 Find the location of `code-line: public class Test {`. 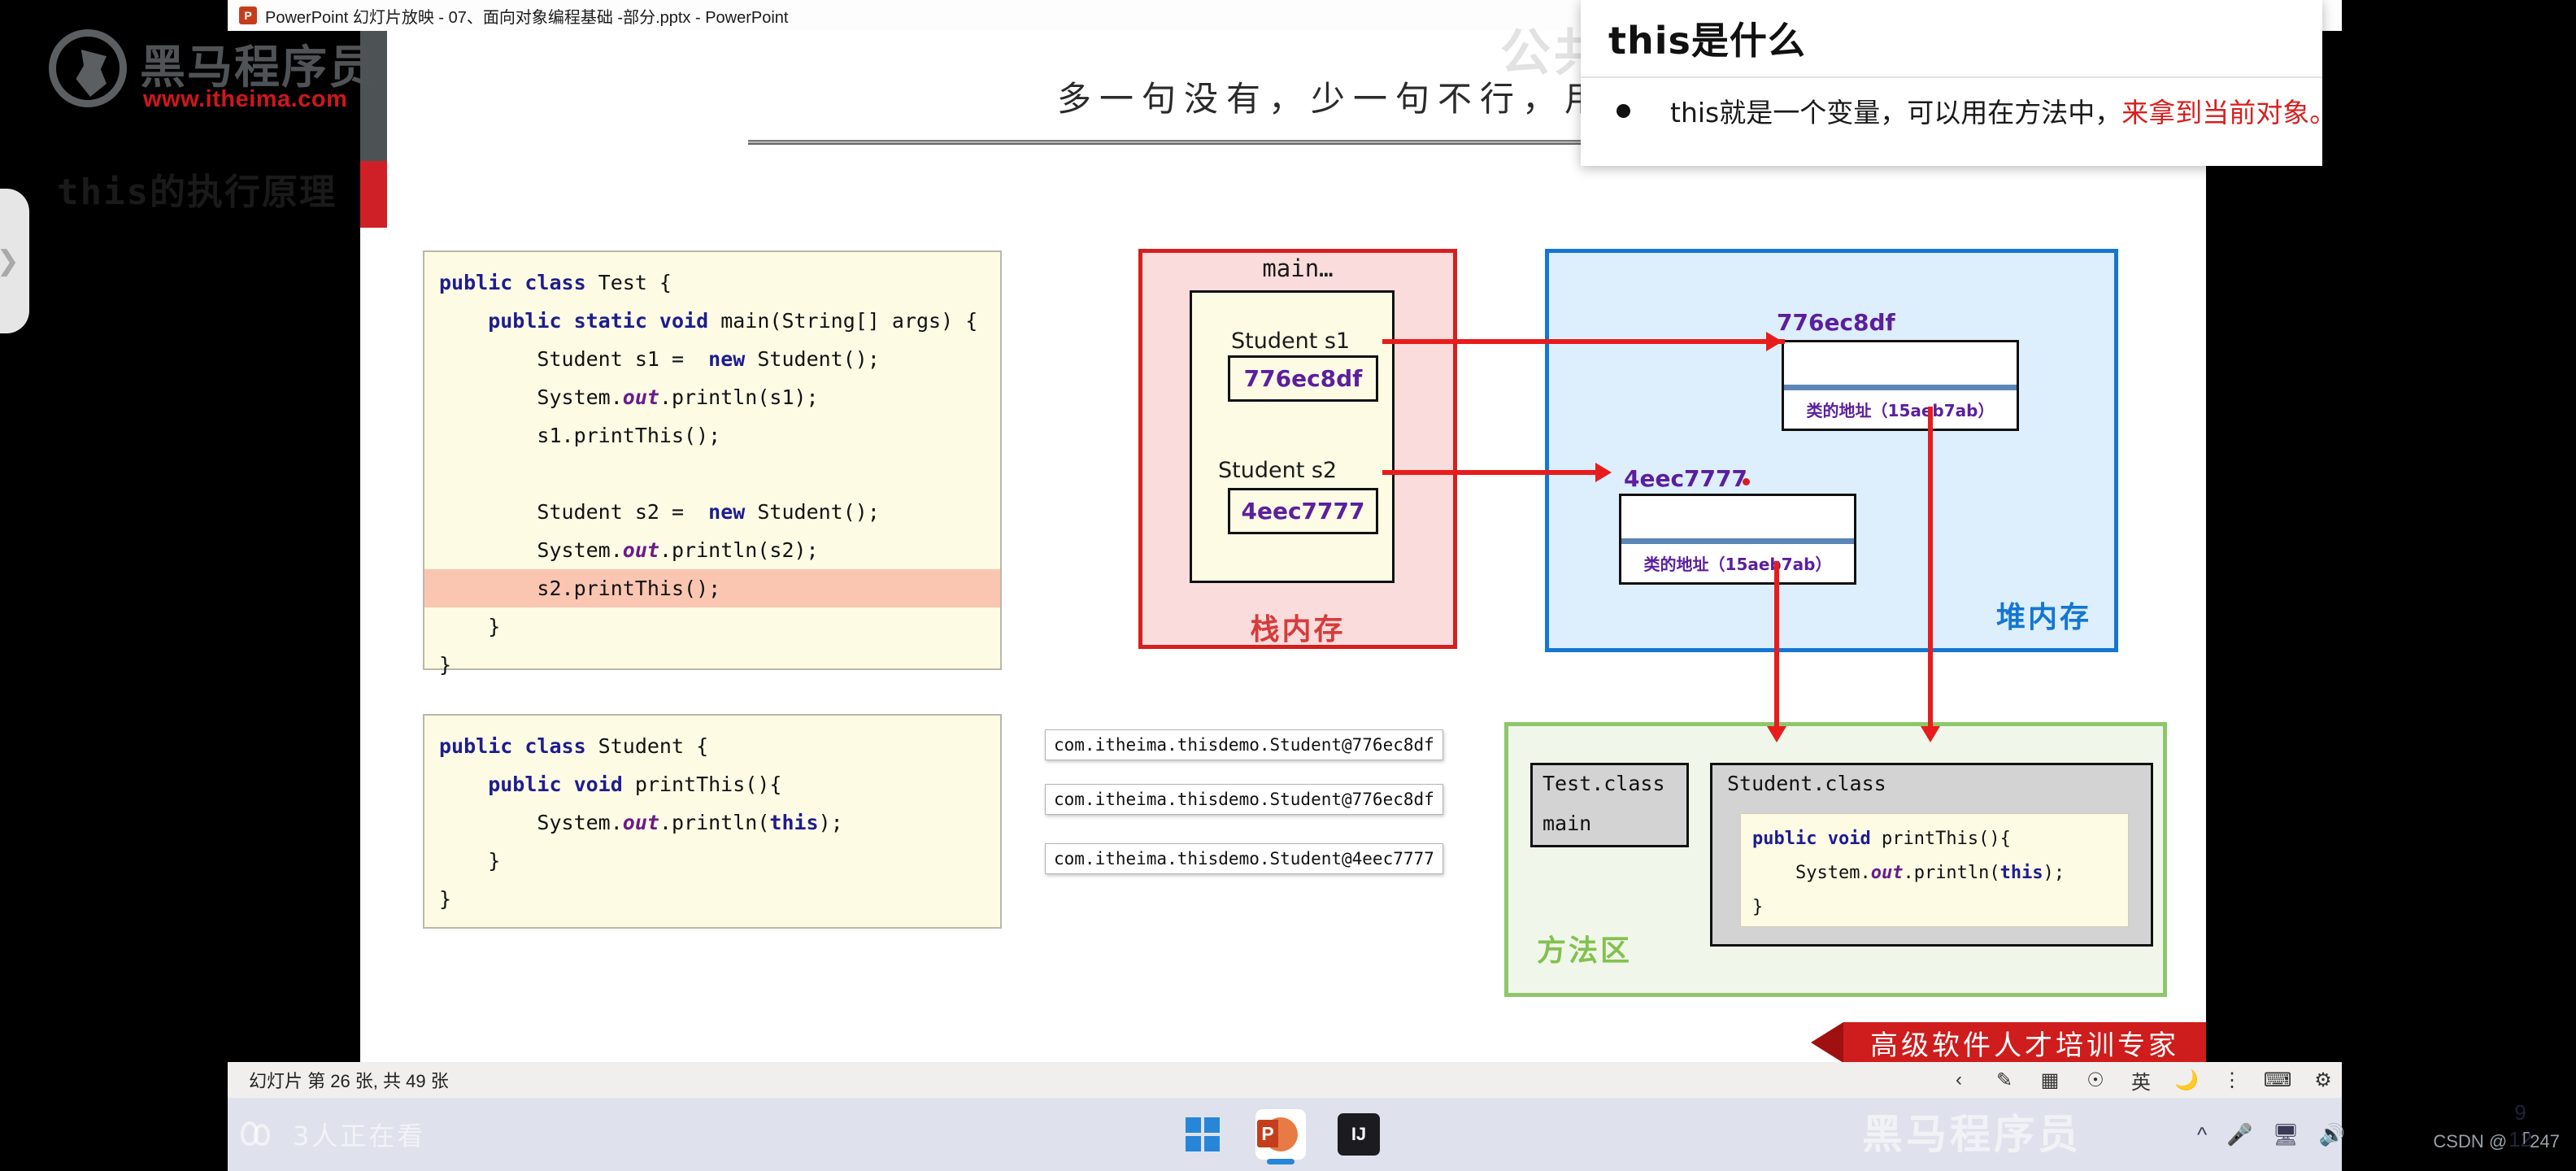

code-line: public class Test { is located at coordinates (556, 282).